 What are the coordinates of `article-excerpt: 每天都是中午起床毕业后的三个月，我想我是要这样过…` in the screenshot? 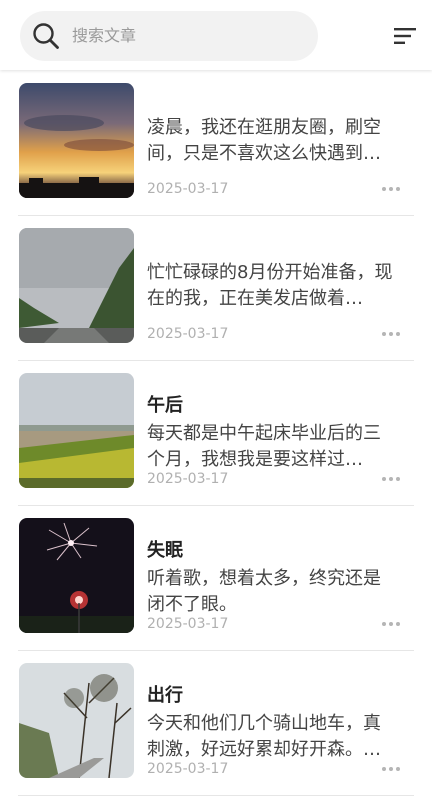 It's located at (264, 446).